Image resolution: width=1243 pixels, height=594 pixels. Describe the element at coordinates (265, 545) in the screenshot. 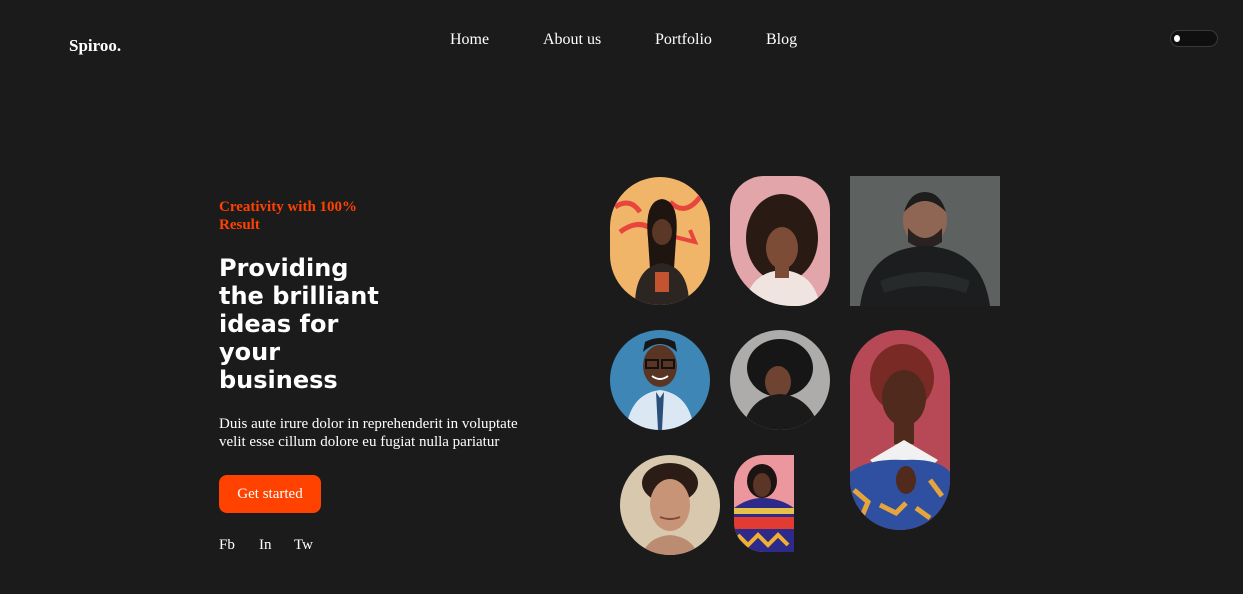

I see `social-linkedin-link: In` at that location.